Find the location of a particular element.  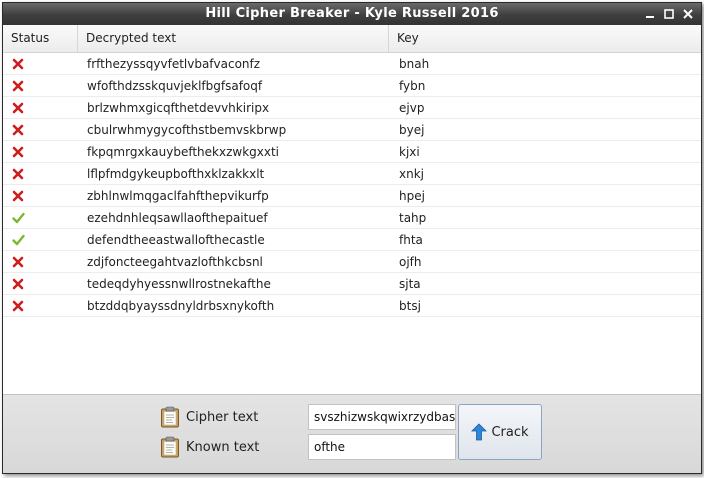

decrypted-text-cell: cbulrwhmygycofthstbemvskbrwp is located at coordinates (187, 129).